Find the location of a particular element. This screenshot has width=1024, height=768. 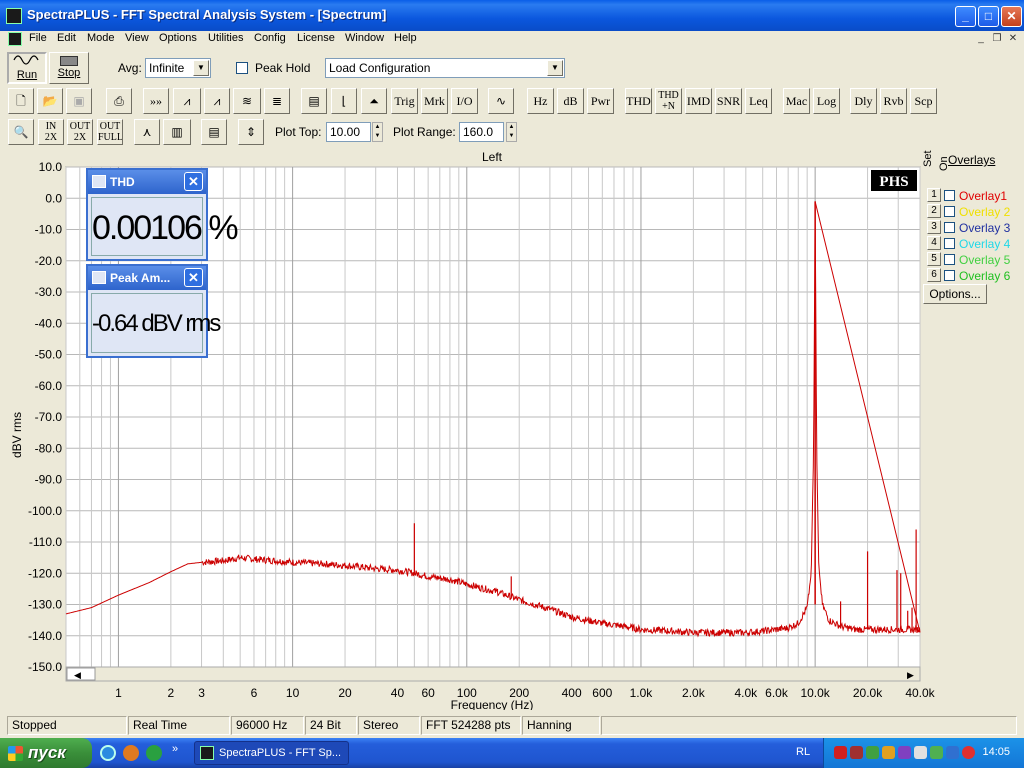

avg-select: Infinite ▼ is located at coordinates (178, 68).